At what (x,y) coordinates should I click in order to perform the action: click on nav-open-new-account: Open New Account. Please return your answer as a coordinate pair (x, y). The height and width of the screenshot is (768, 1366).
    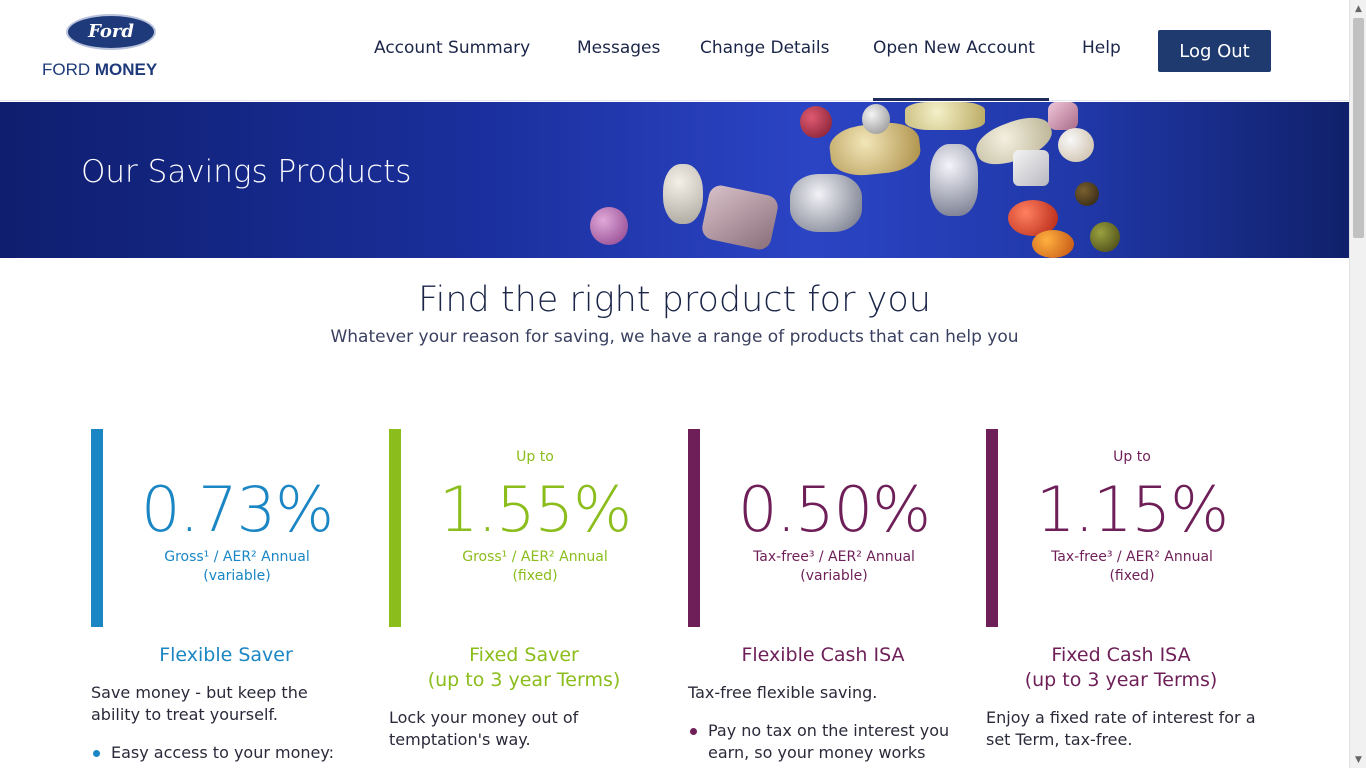
    Looking at the image, I should click on (954, 48).